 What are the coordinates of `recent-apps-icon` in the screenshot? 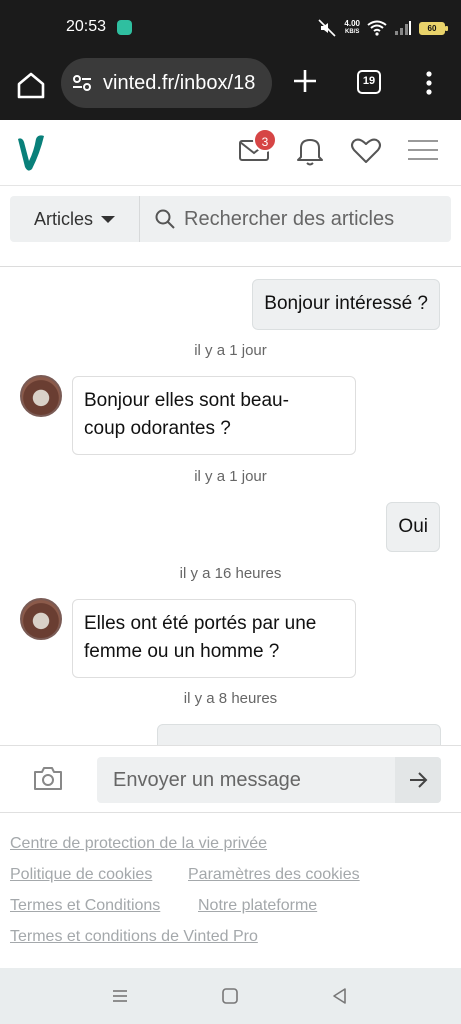 It's located at (120, 996).